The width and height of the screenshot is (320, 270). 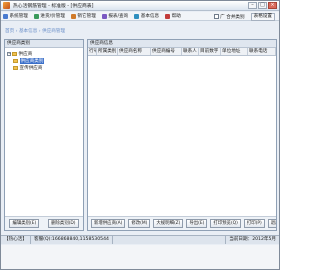 I want to click on supplier-grid-header: 行号 所属类别 供应商名称 供应商编号 联系人 目前数字 单位地址 联系电话, so click(x=182, y=52).